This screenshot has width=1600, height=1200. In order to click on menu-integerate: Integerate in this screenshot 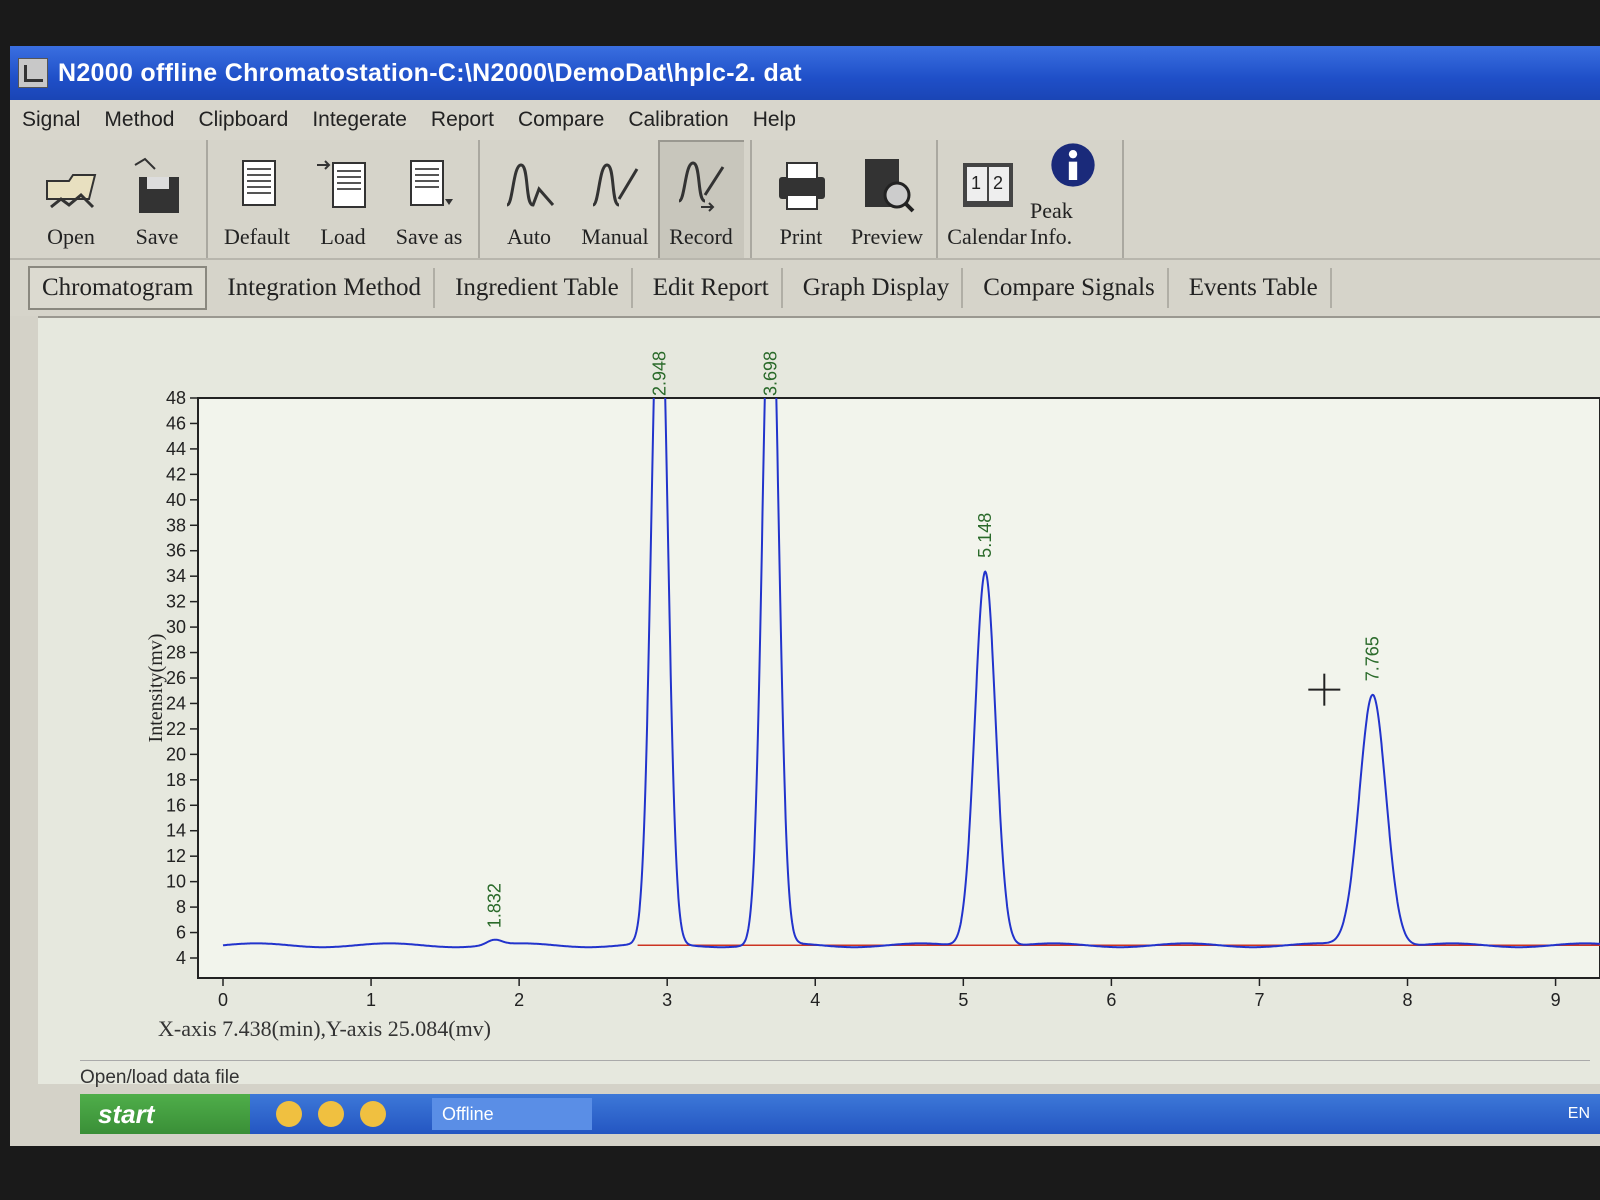, I will do `click(359, 120)`.